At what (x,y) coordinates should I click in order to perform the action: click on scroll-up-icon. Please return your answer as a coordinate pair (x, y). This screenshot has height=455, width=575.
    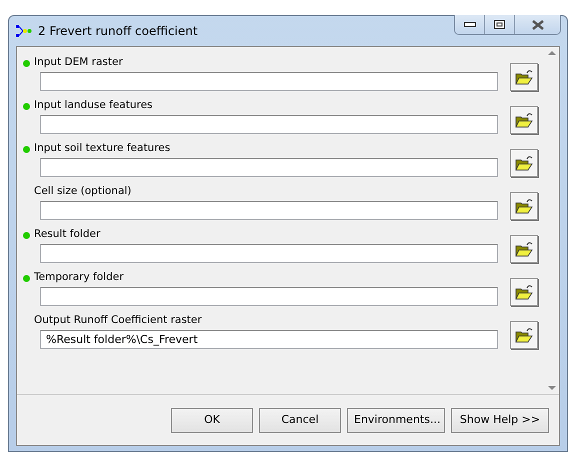
    Looking at the image, I should click on (552, 53).